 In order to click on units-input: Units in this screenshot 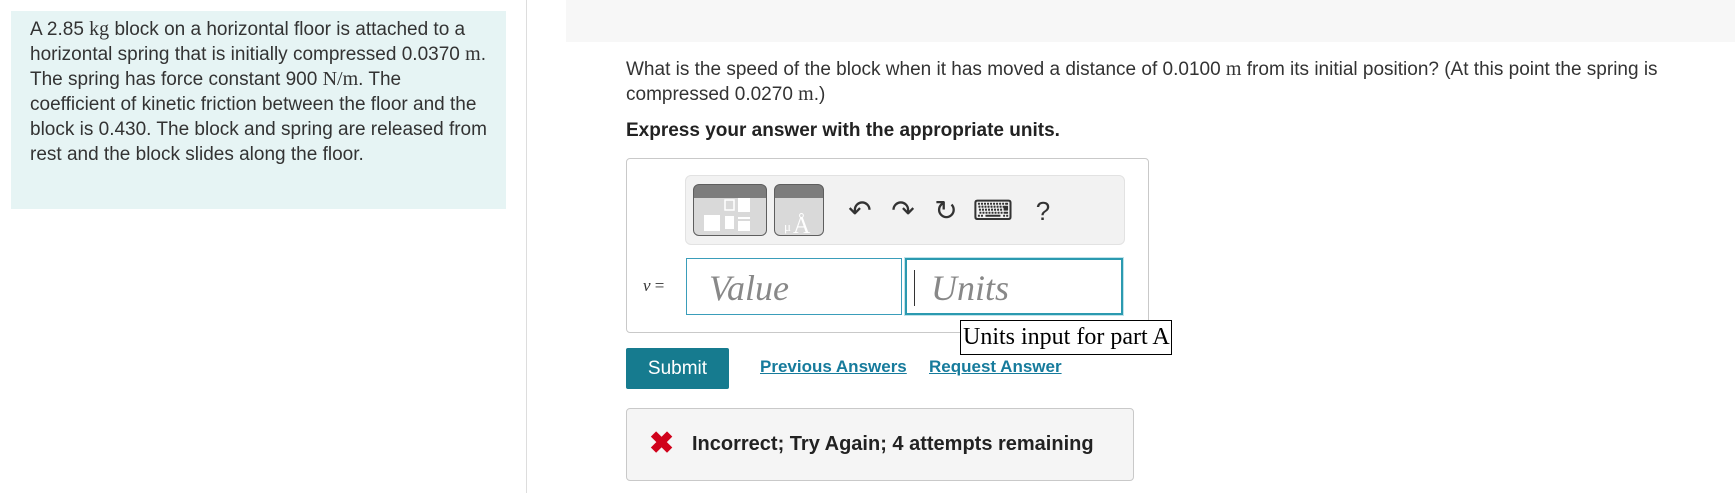, I will do `click(1014, 286)`.